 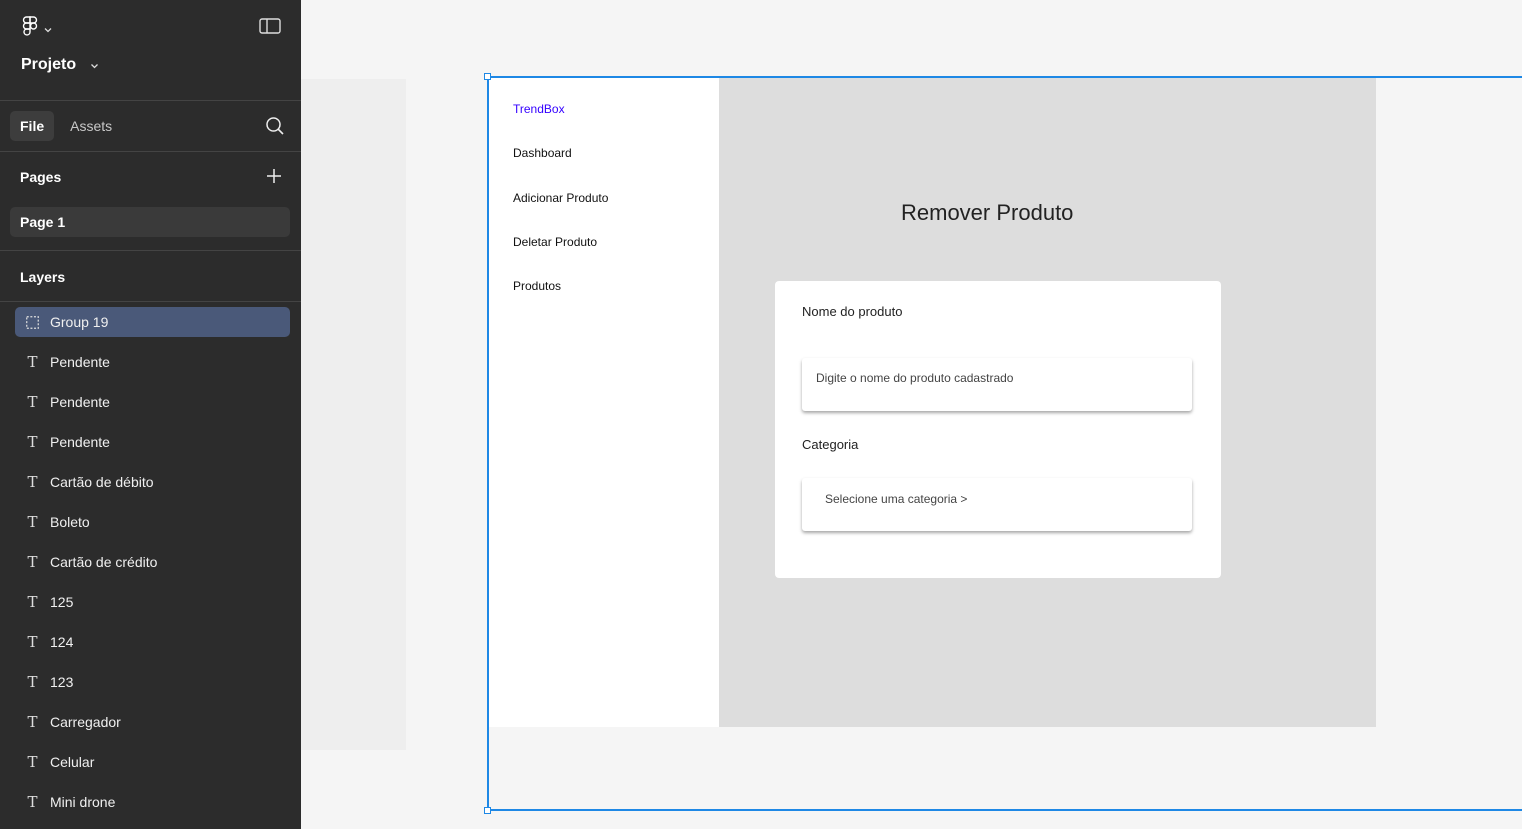 I want to click on resize-handle-top-left, so click(x=487, y=76).